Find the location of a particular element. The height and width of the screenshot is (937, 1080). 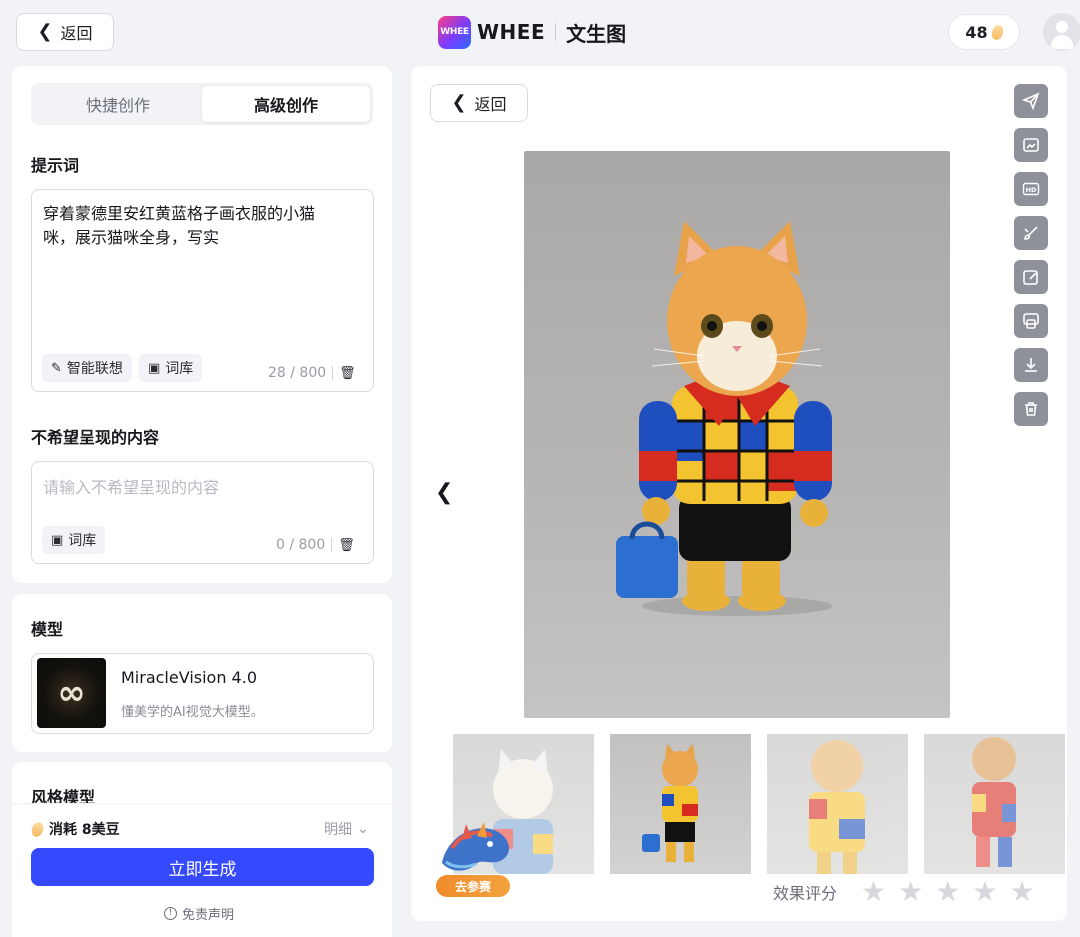

lexicon-button: ▣ 词库 is located at coordinates (171, 368).